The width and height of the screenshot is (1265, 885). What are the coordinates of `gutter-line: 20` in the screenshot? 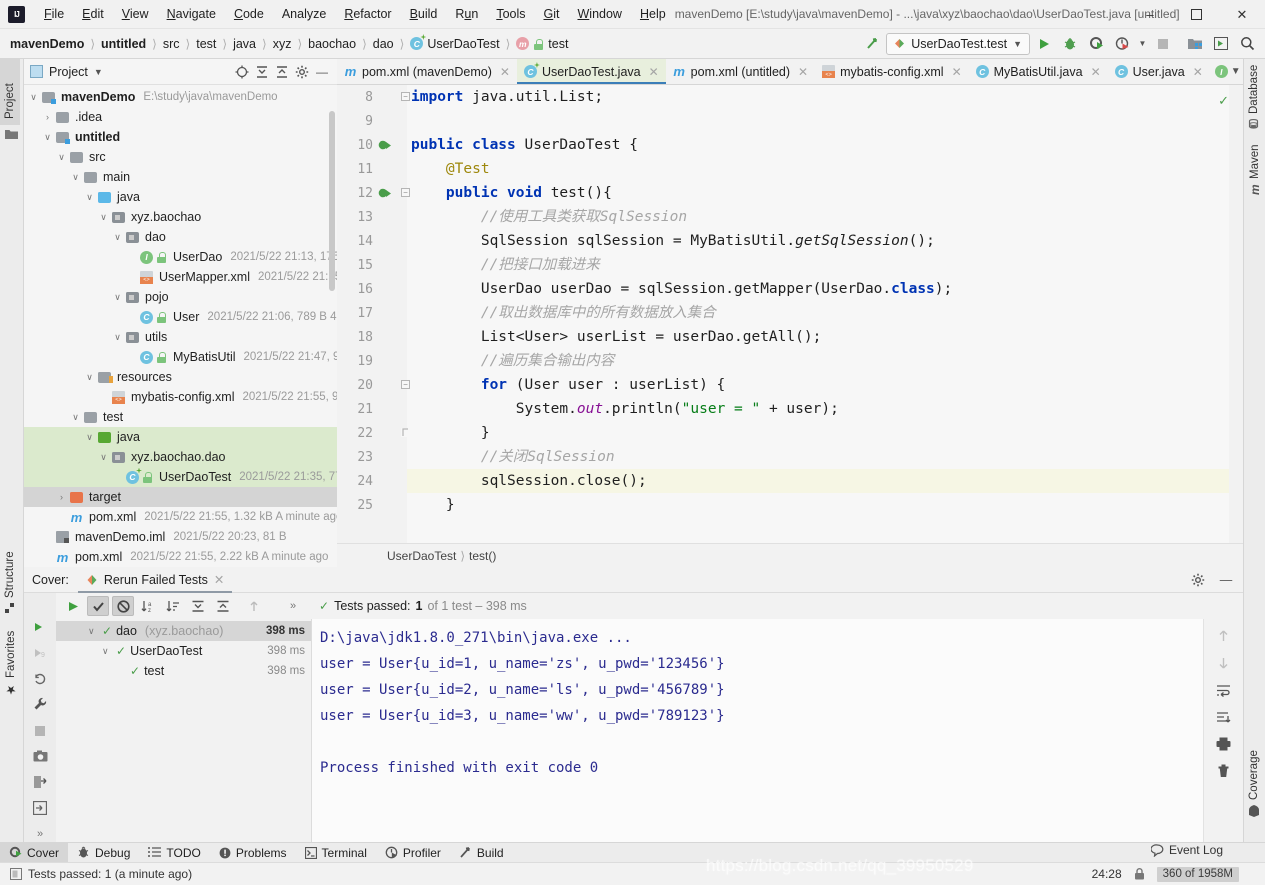 It's located at (372, 385).